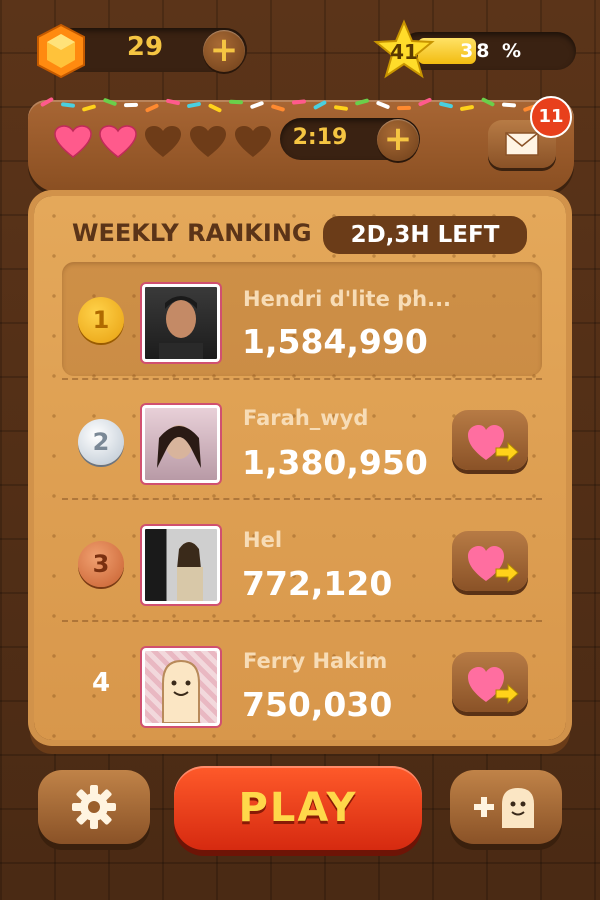 This screenshot has height=900, width=600. What do you see at coordinates (306, 418) in the screenshot?
I see `player-name: Farah_wyd` at bounding box center [306, 418].